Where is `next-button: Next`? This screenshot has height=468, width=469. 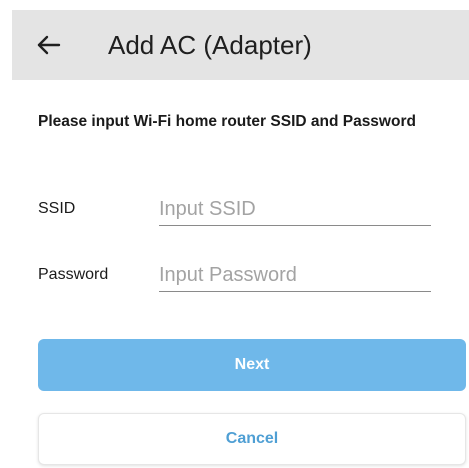
next-button: Next is located at coordinates (252, 365).